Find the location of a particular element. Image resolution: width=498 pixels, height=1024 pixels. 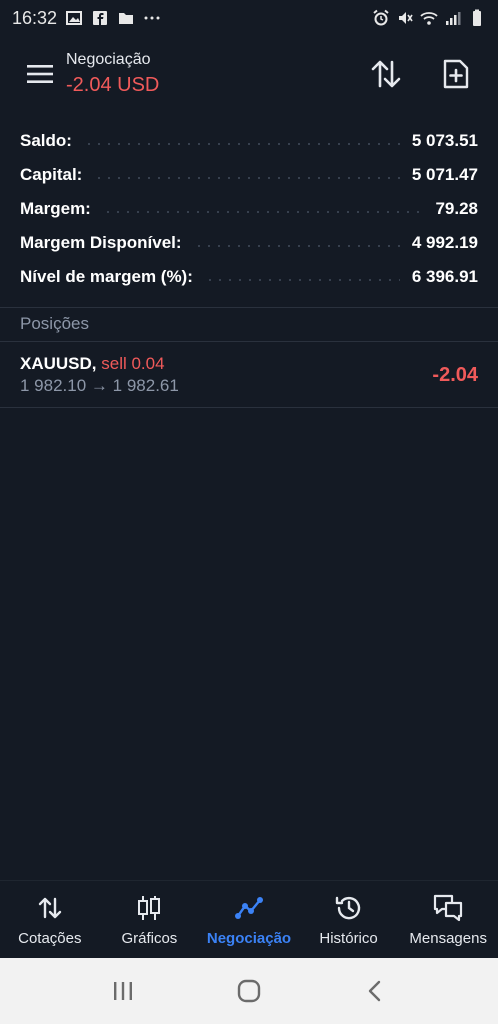

recent-apps-icon is located at coordinates (123, 991).